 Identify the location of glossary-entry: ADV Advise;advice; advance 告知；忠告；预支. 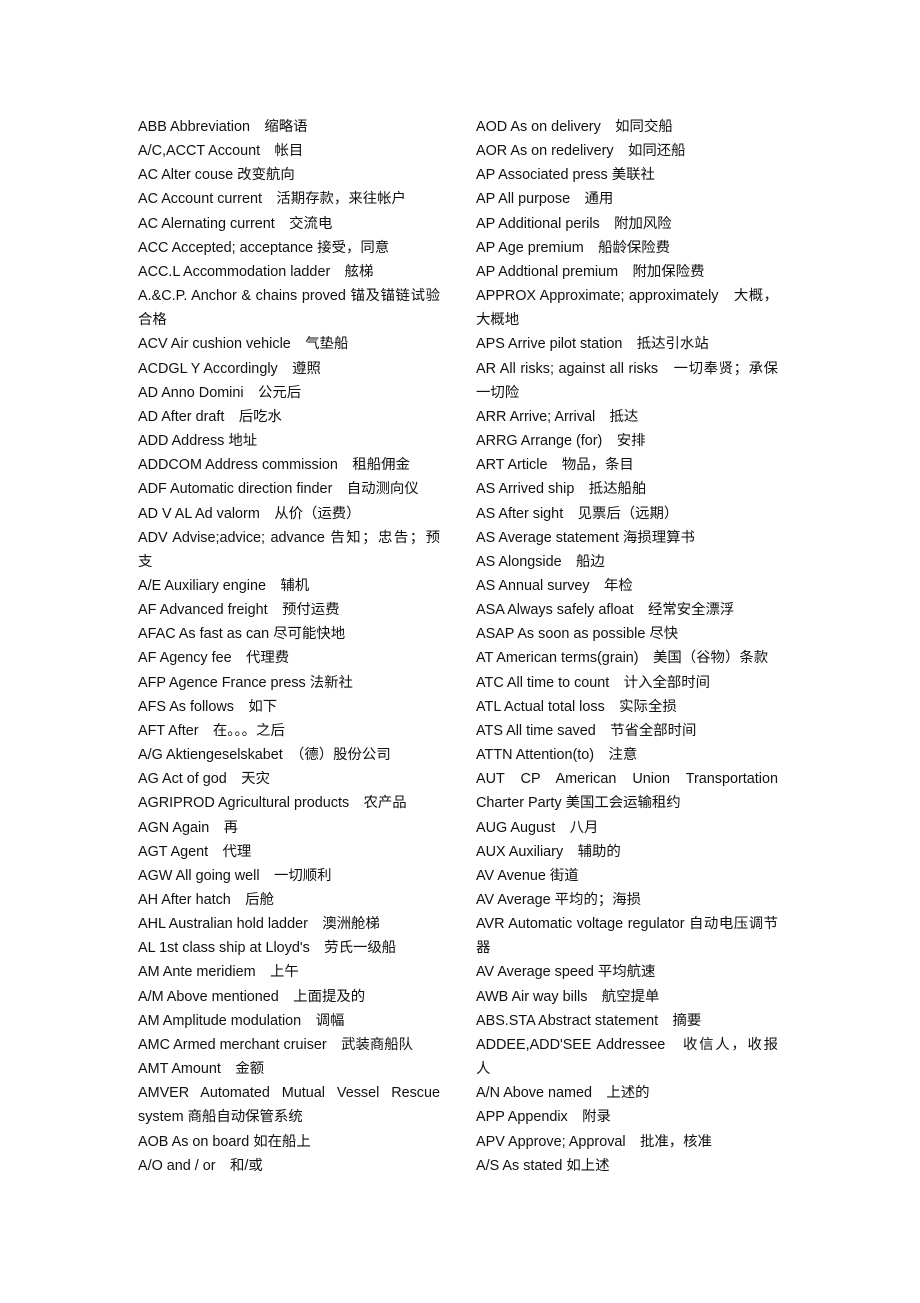
(289, 549).